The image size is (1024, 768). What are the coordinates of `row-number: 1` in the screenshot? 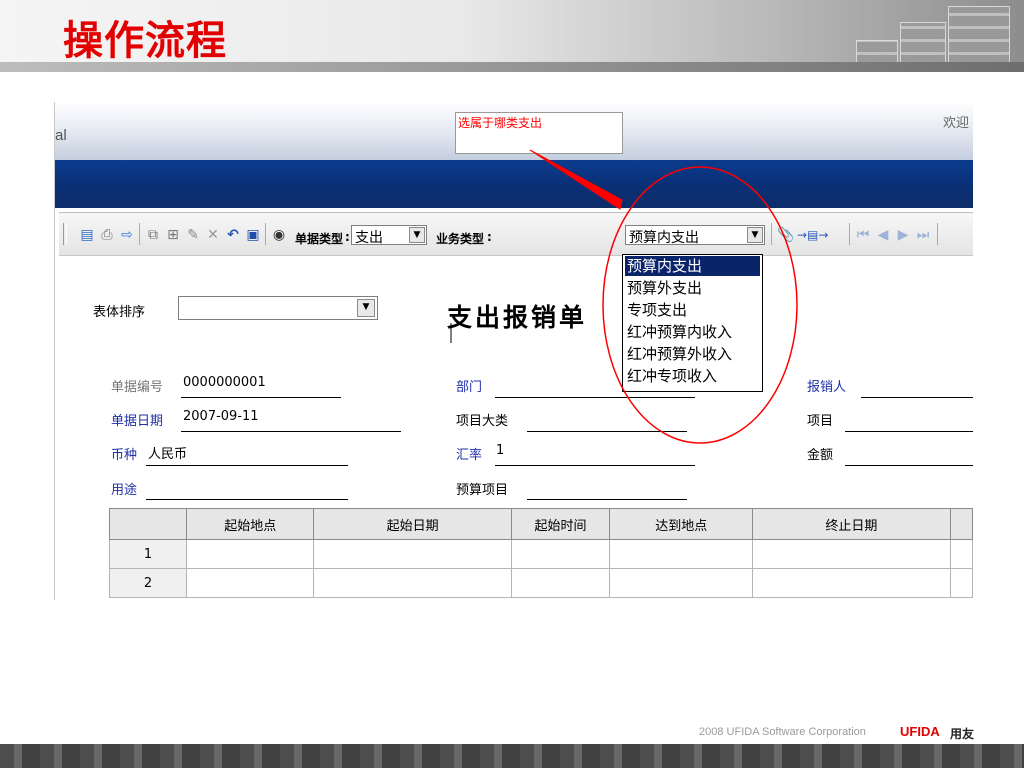 It's located at (148, 554).